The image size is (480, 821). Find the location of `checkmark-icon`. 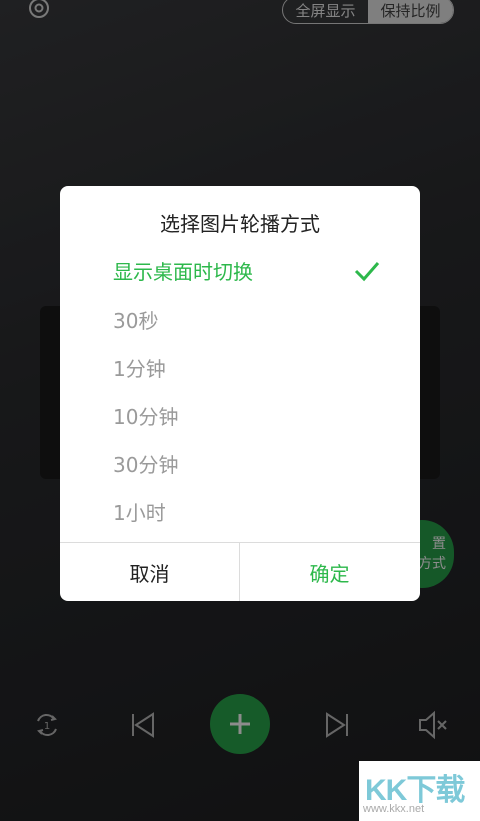

checkmark-icon is located at coordinates (367, 272).